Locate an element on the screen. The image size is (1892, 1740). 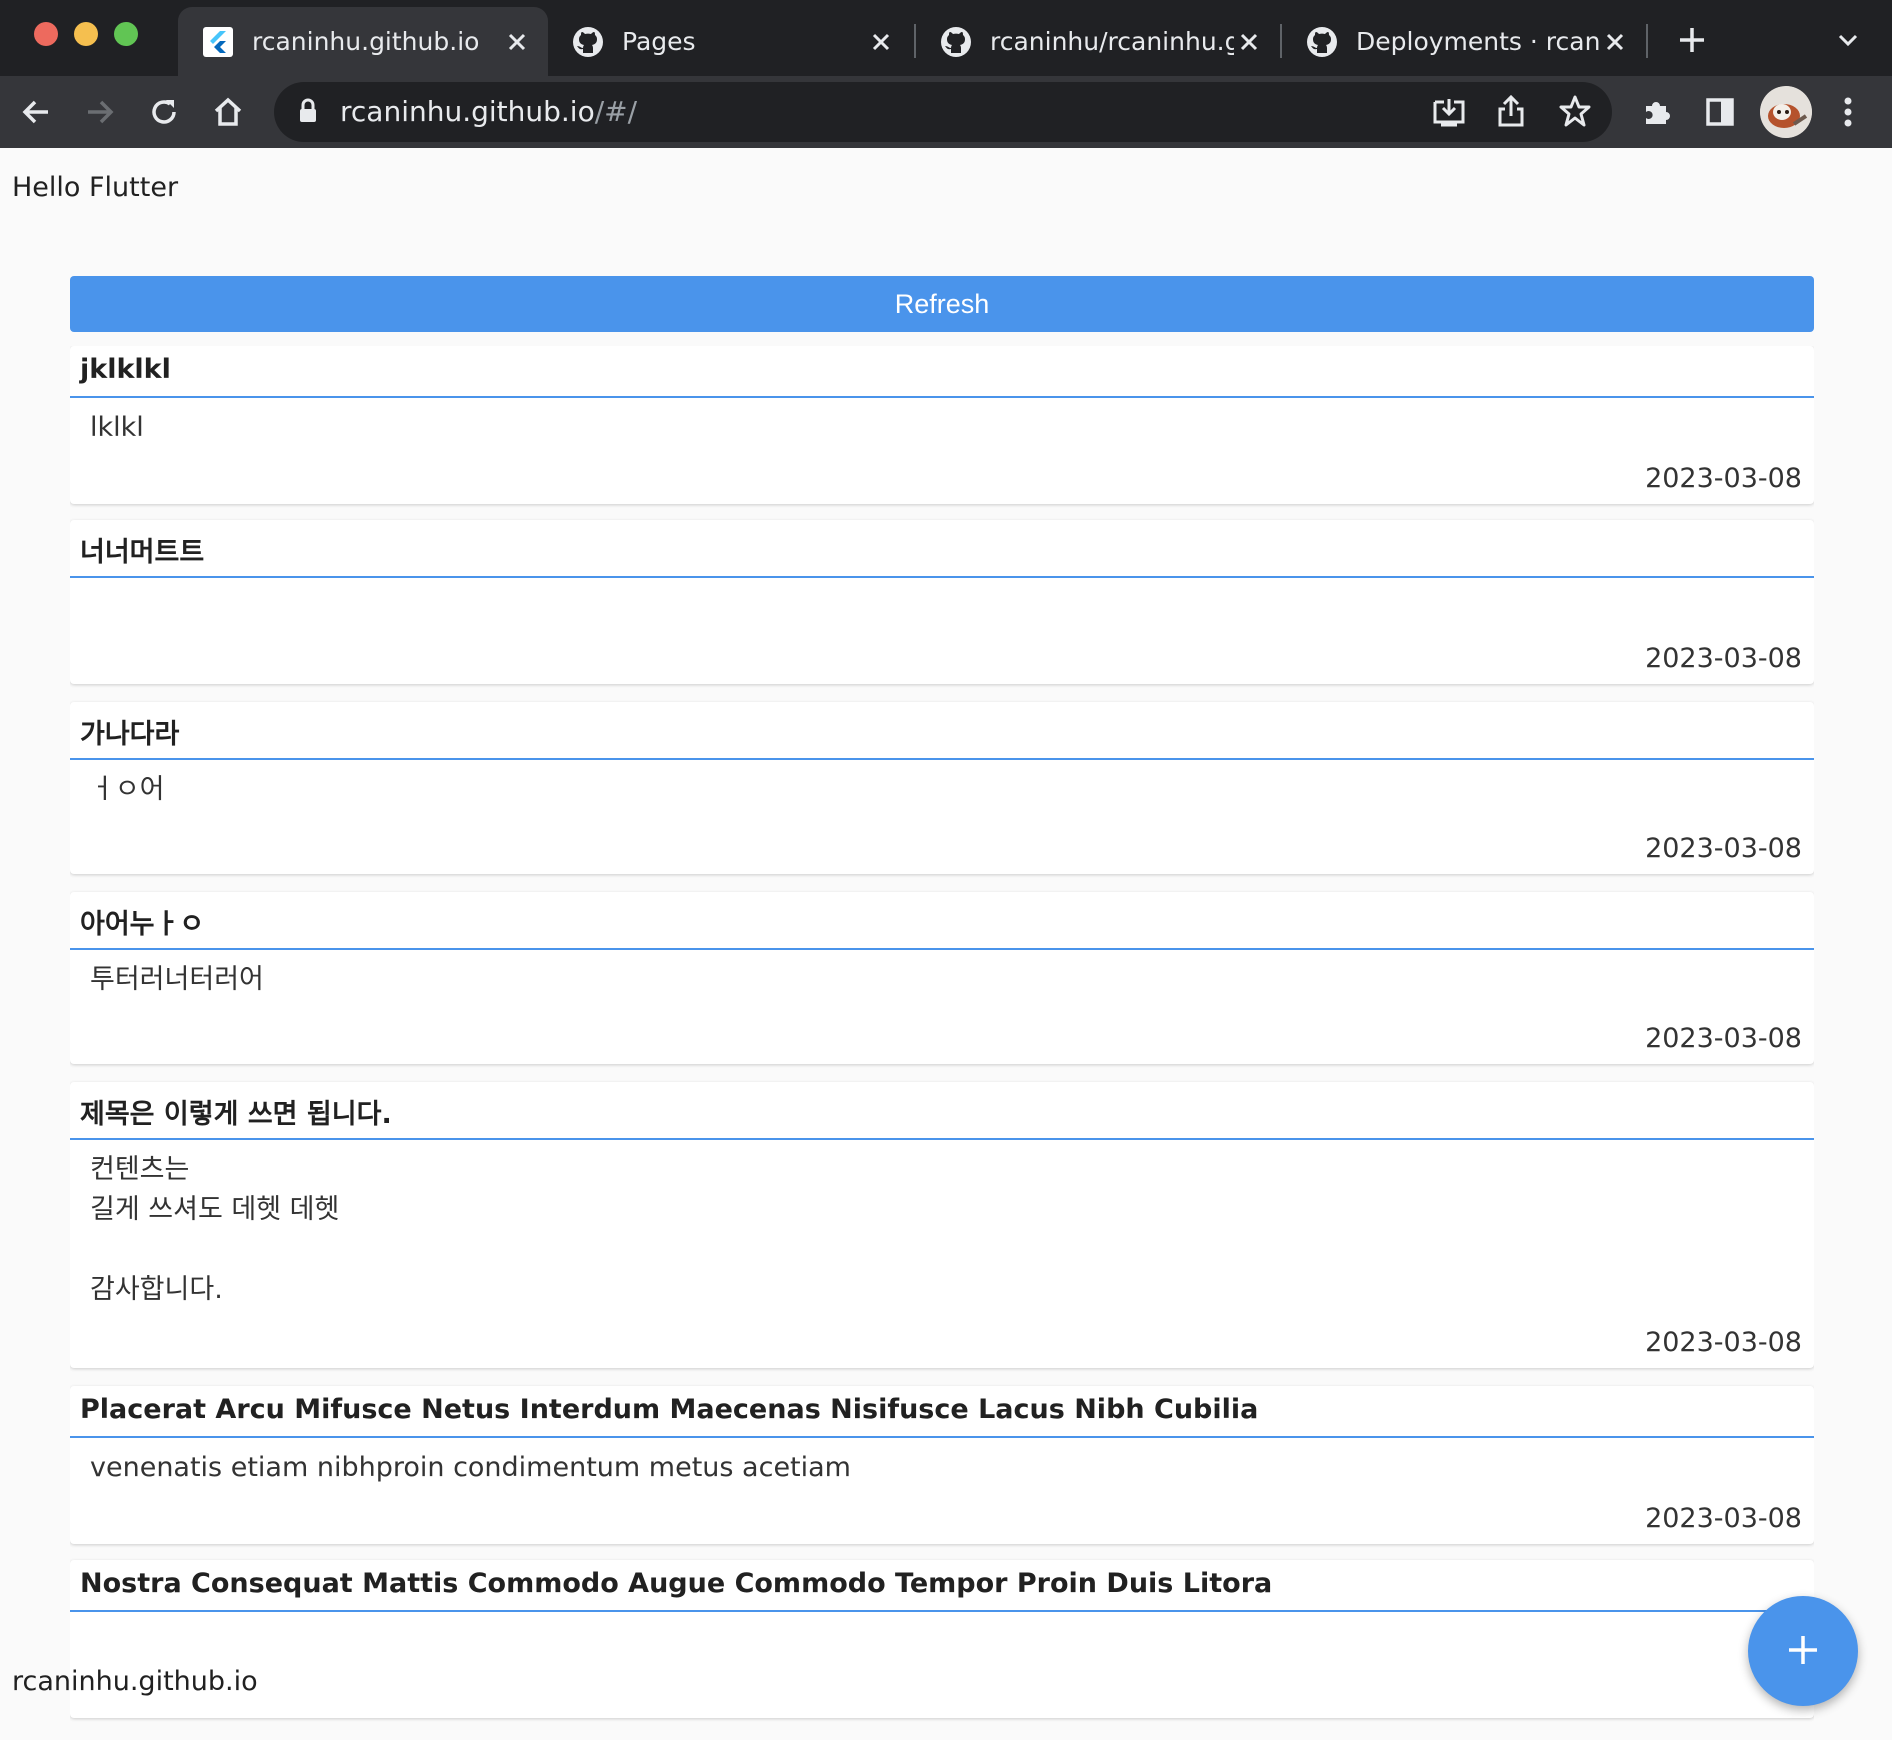
window-close-button is located at coordinates (46, 34).